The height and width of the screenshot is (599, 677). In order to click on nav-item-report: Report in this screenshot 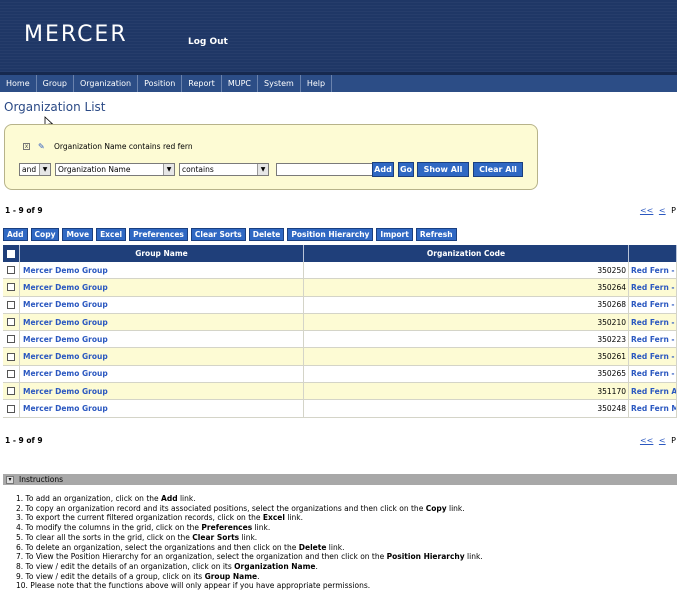, I will do `click(202, 83)`.